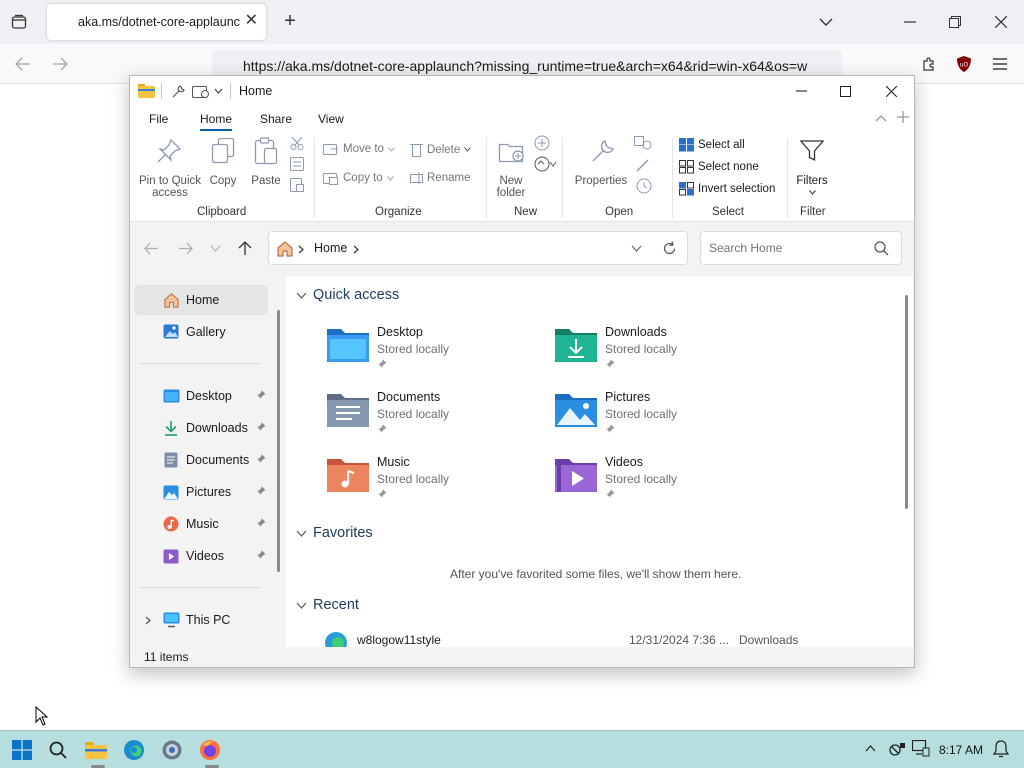 The image size is (1024, 768). What do you see at coordinates (669, 248) in the screenshot?
I see `refresh-icon` at bounding box center [669, 248].